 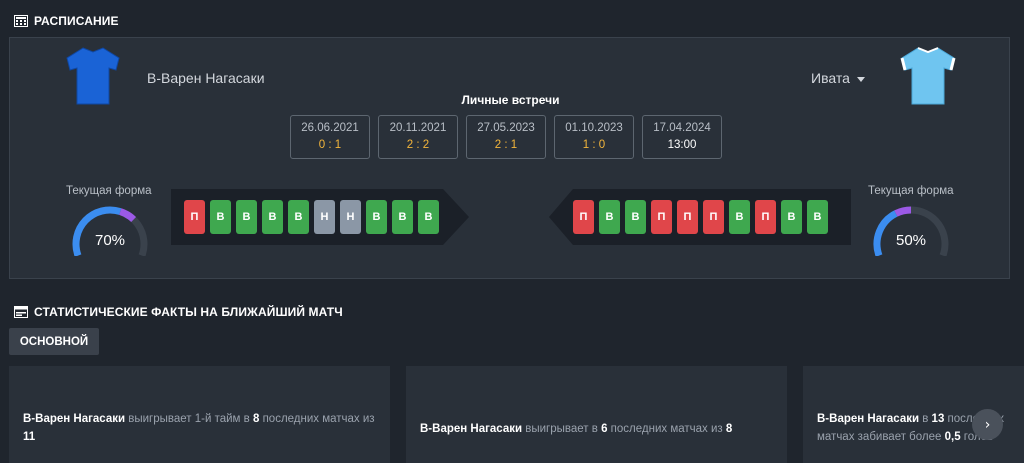 I want to click on h2h-match: 27.05.2023 2 : 1, so click(x=506, y=137).